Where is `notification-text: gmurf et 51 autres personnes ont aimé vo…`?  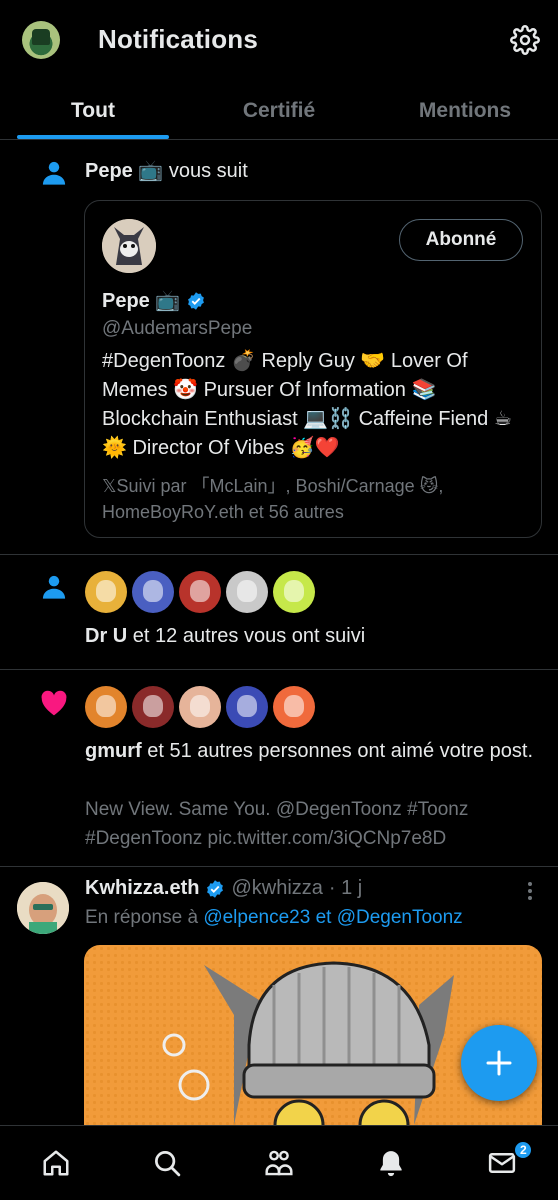
notification-text: gmurf et 51 autres personnes ont aimé vo… is located at coordinates (310, 751).